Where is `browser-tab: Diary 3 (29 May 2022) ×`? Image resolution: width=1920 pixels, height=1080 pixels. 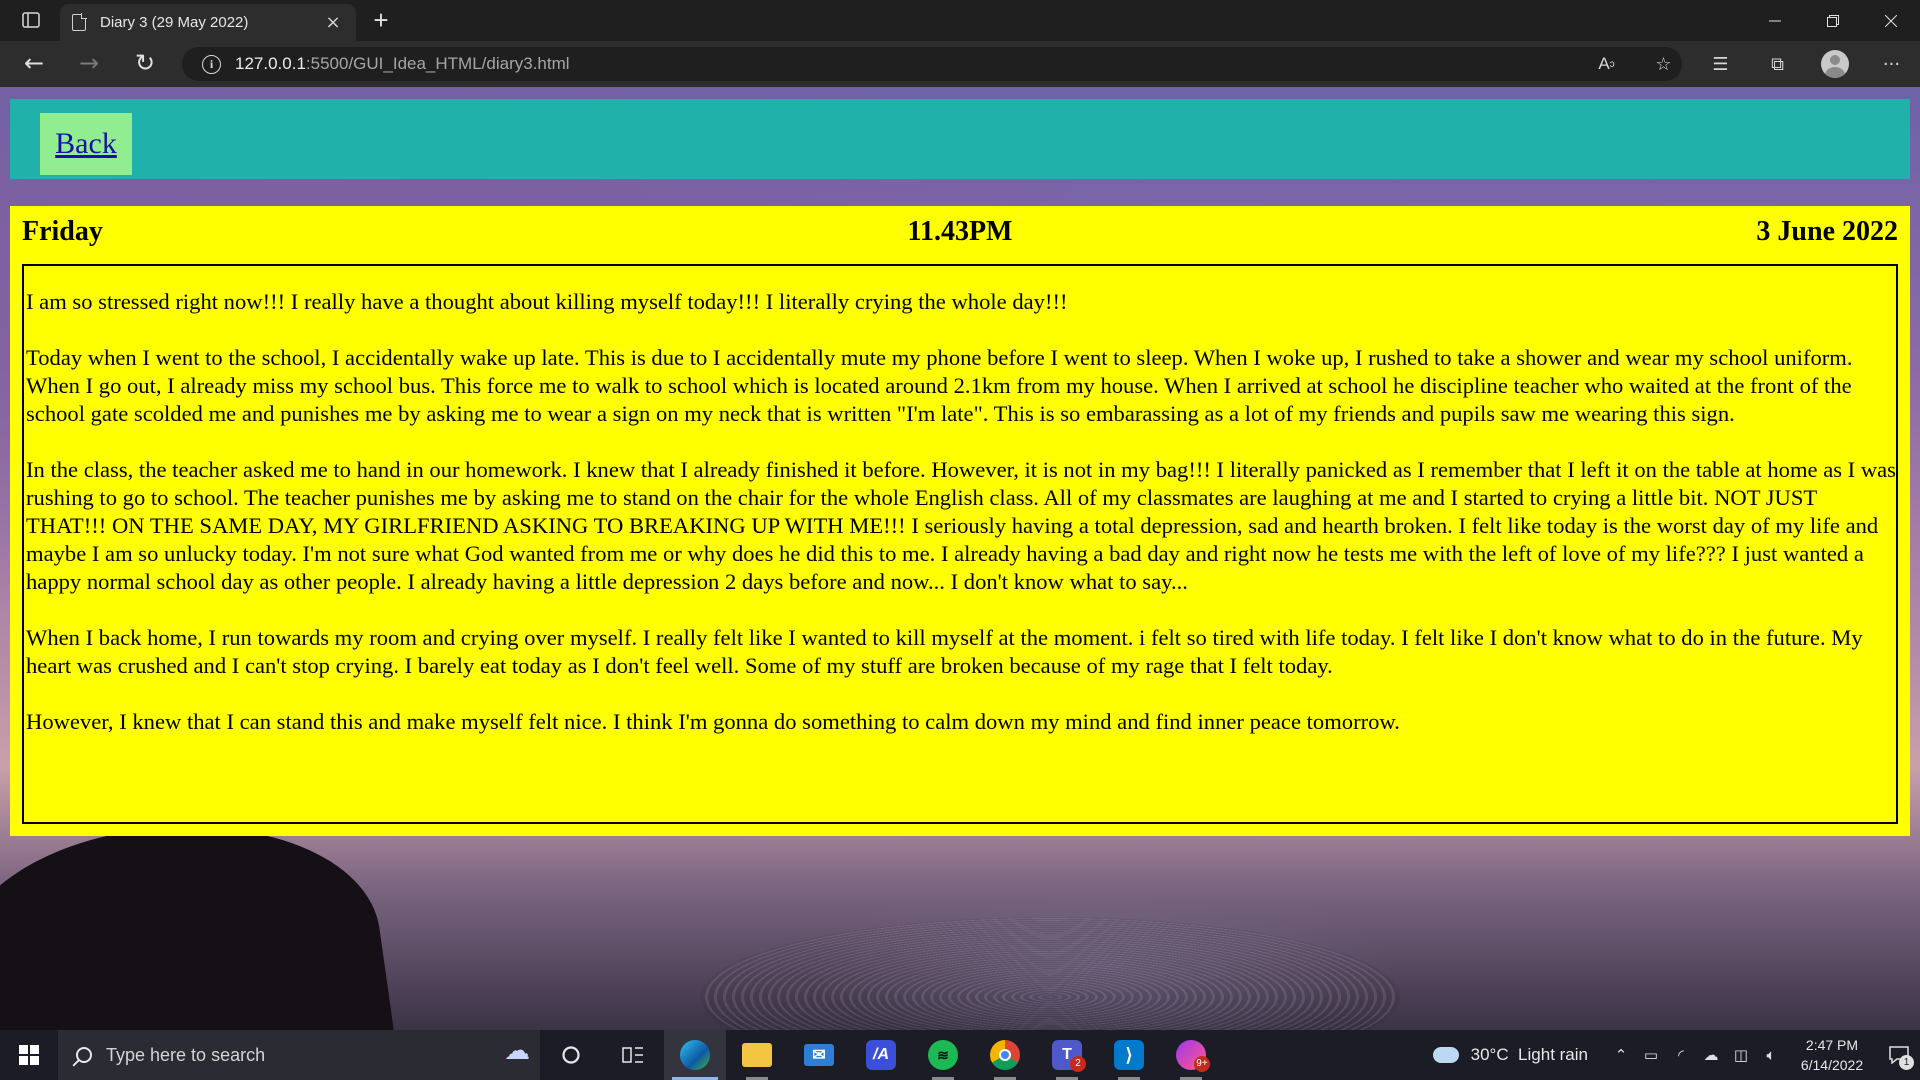
browser-tab: Diary 3 (29 May 2022) × is located at coordinates (208, 22).